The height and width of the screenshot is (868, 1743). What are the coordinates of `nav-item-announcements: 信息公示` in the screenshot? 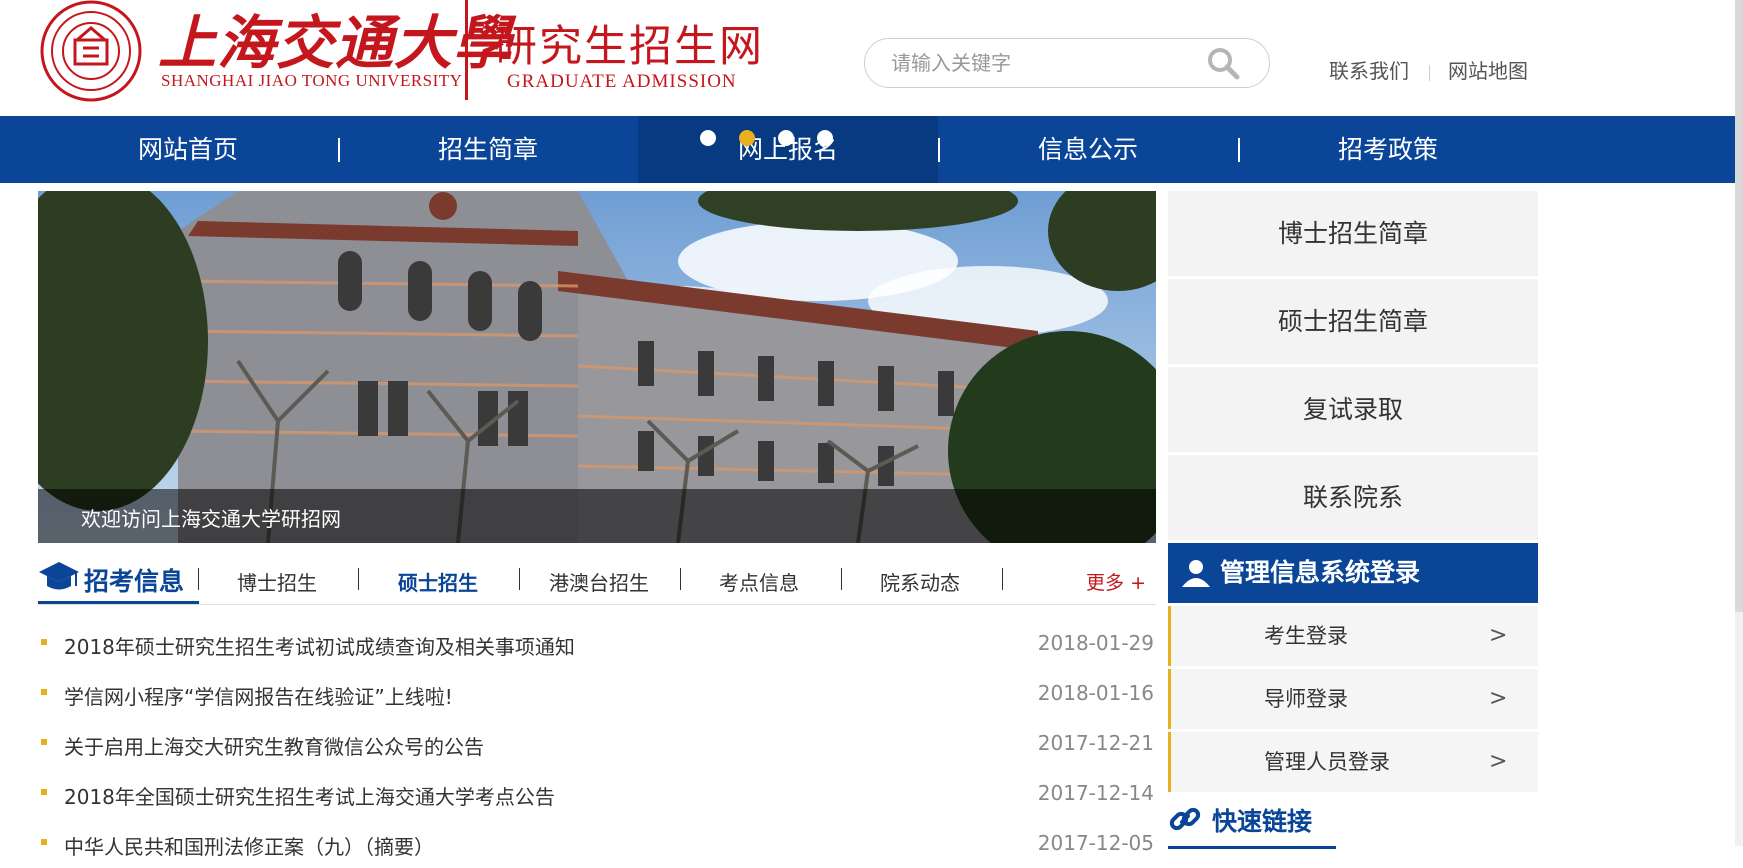 It's located at (1088, 149).